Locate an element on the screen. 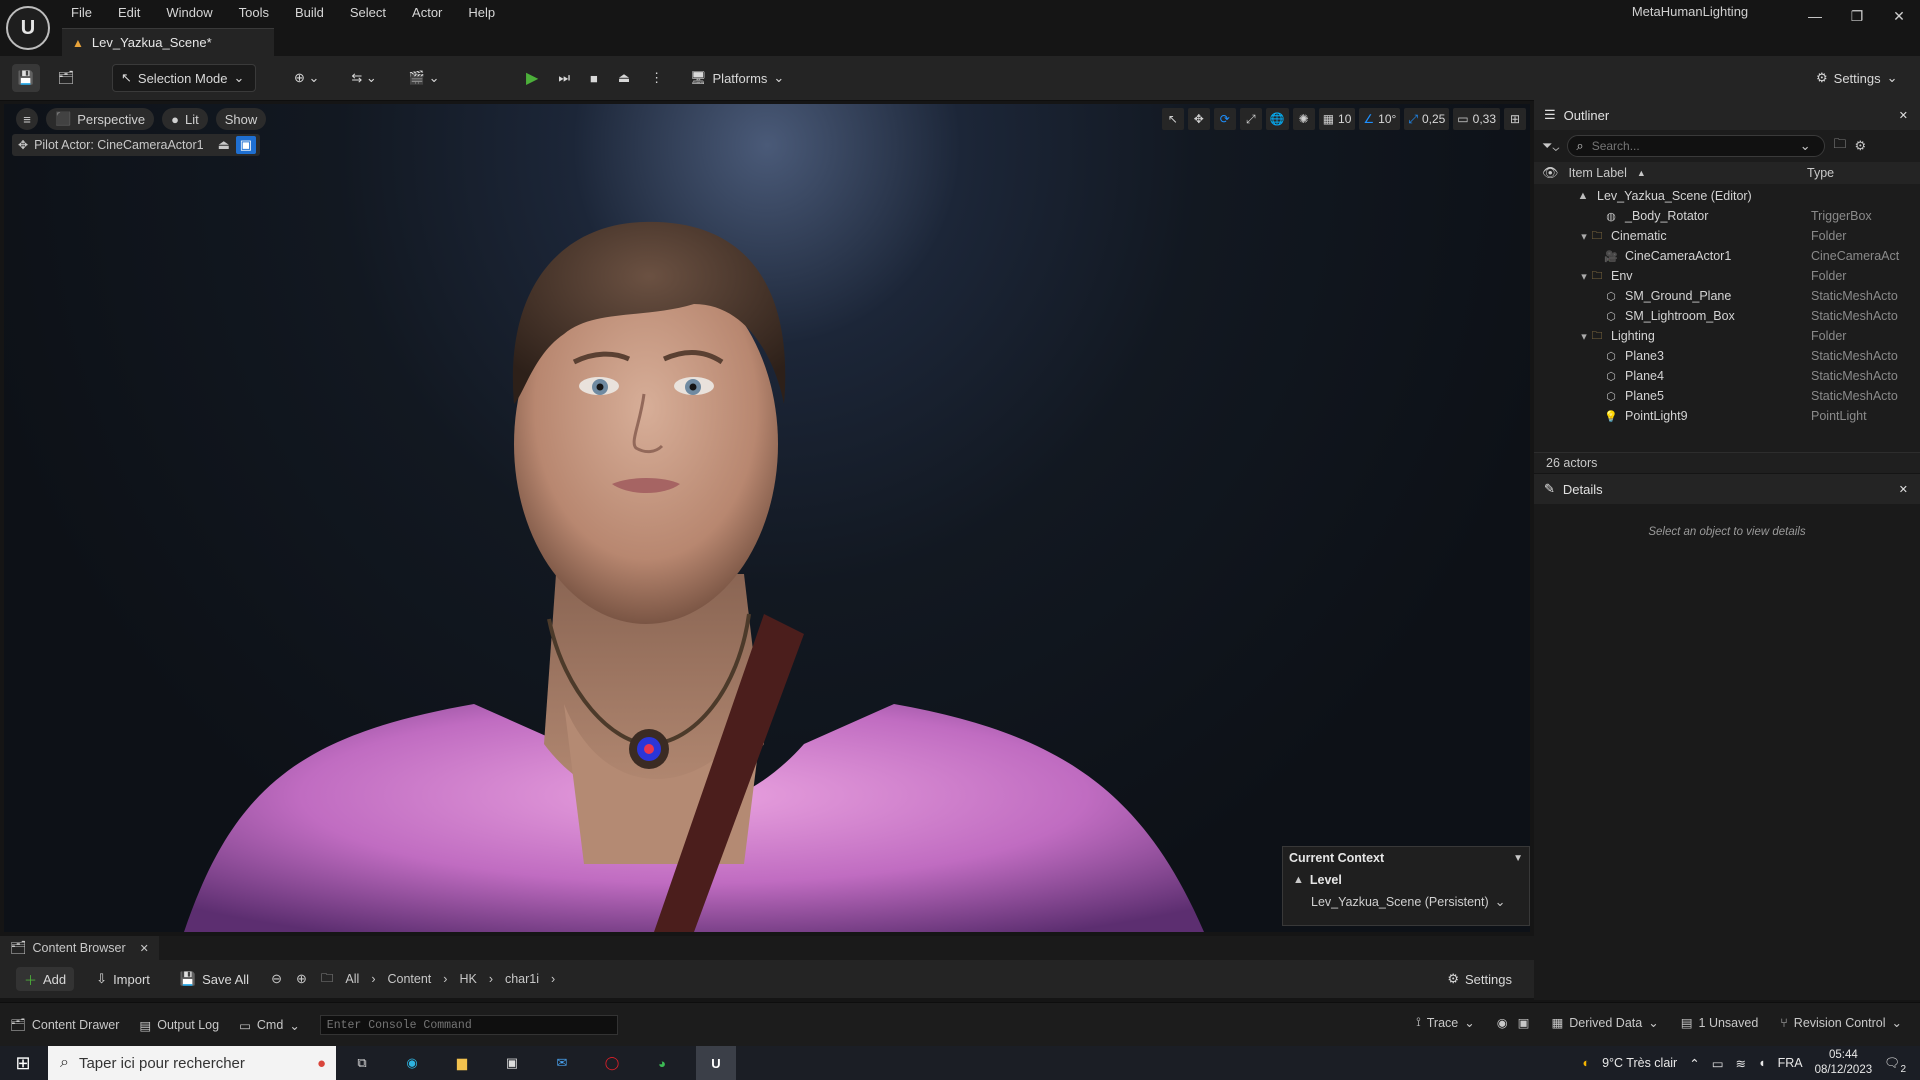 This screenshot has height=1080, width=1920. history-back-icon: ⊖ is located at coordinates (276, 979).